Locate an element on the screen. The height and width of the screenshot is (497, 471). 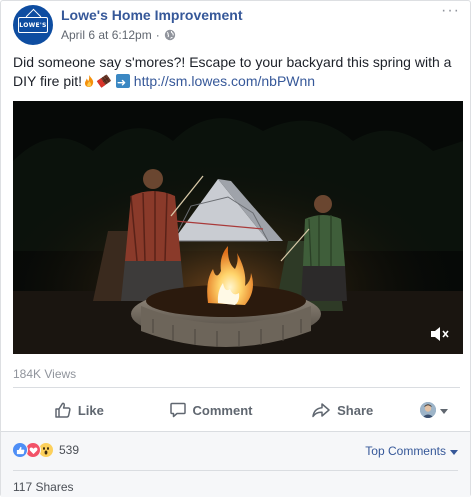
top-comments-label: Top Comments is located at coordinates (405, 451).